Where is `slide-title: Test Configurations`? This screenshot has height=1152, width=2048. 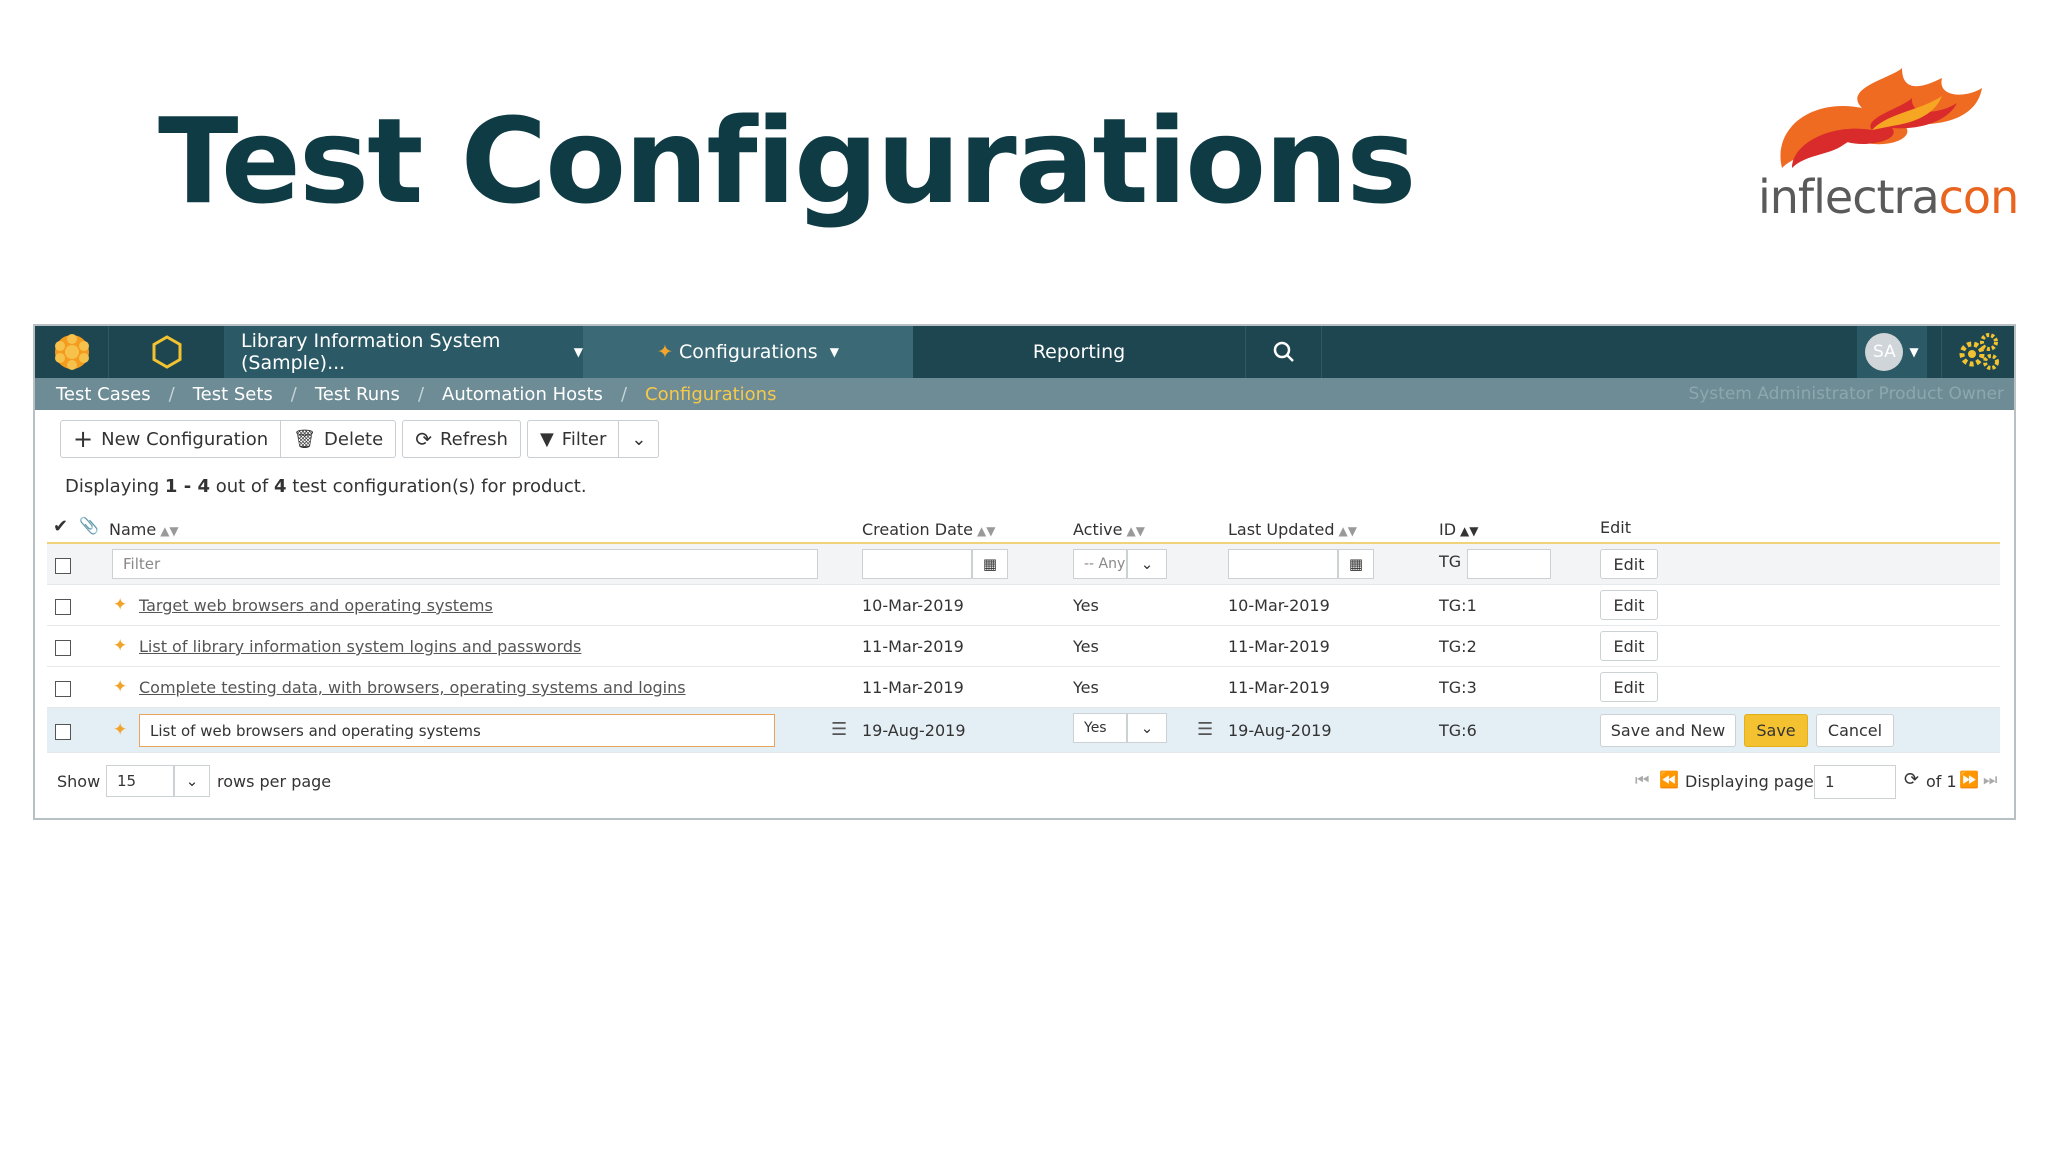
slide-title: Test Configurations is located at coordinates (787, 161).